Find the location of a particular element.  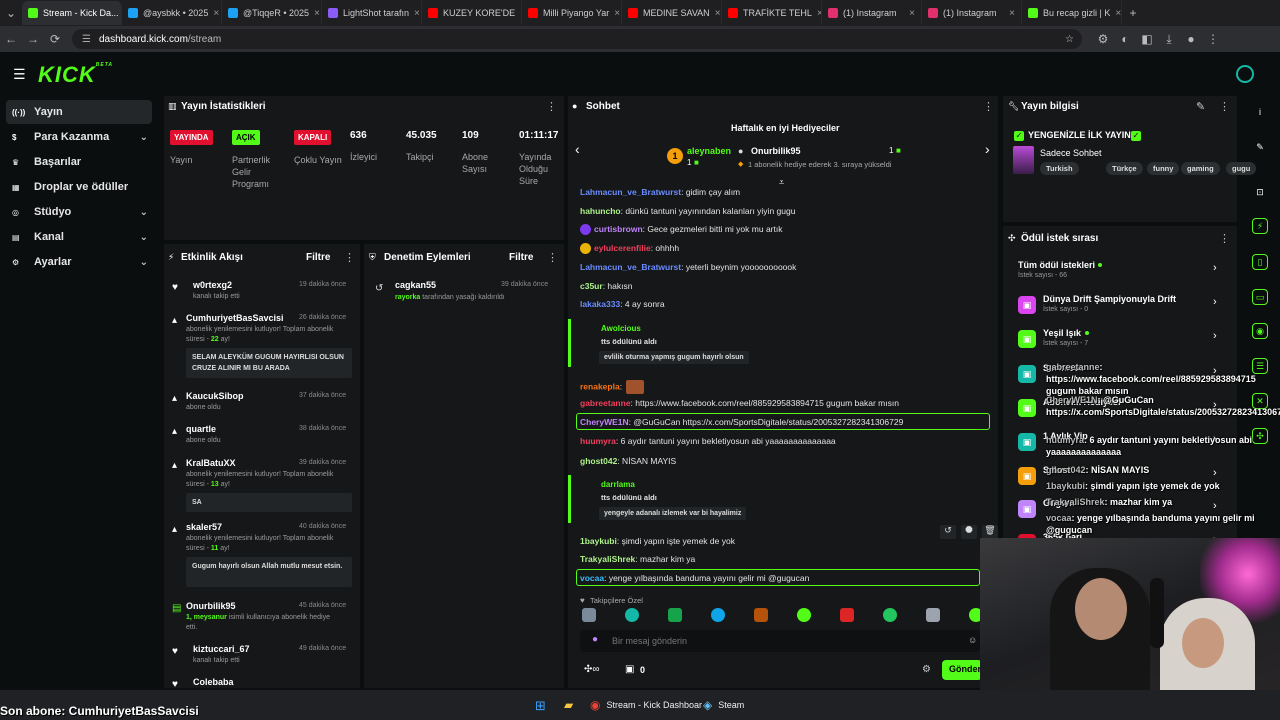

browser-tab: Bu recap gizli | K × is located at coordinates (1072, 13).